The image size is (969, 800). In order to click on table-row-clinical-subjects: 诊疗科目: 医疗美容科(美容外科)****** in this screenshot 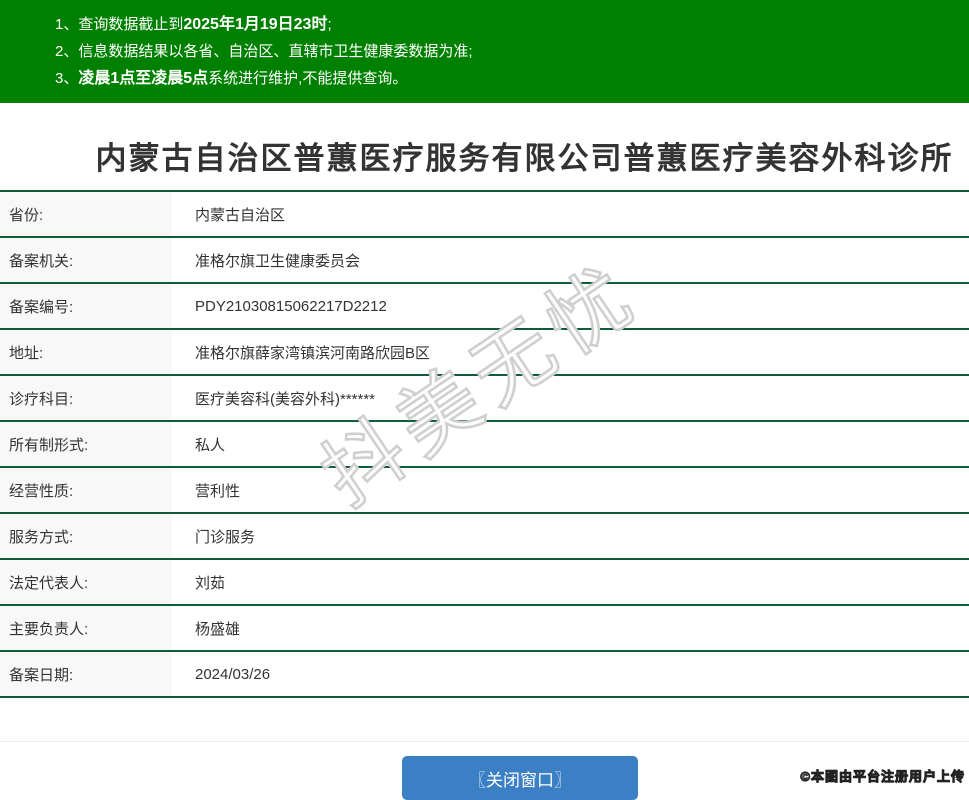, I will do `click(484, 399)`.